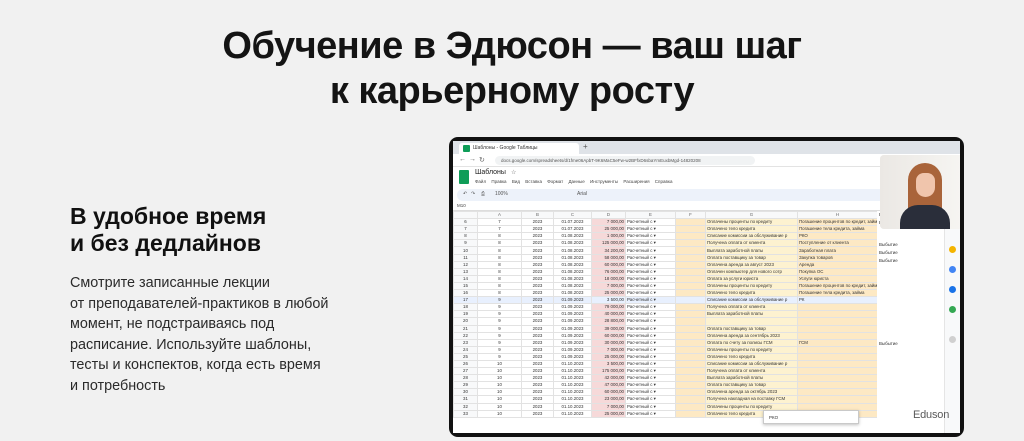  What do you see at coordinates (608, 378) in the screenshot?
I see `table-cell: 42 000,00` at bounding box center [608, 378].